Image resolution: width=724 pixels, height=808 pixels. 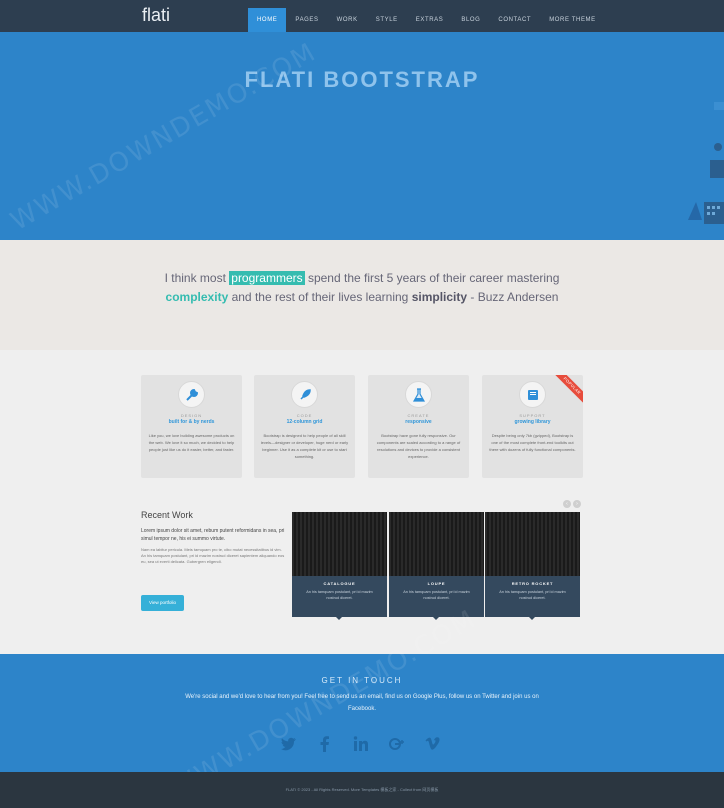 I want to click on quote-part: I think most, so click(x=197, y=278).